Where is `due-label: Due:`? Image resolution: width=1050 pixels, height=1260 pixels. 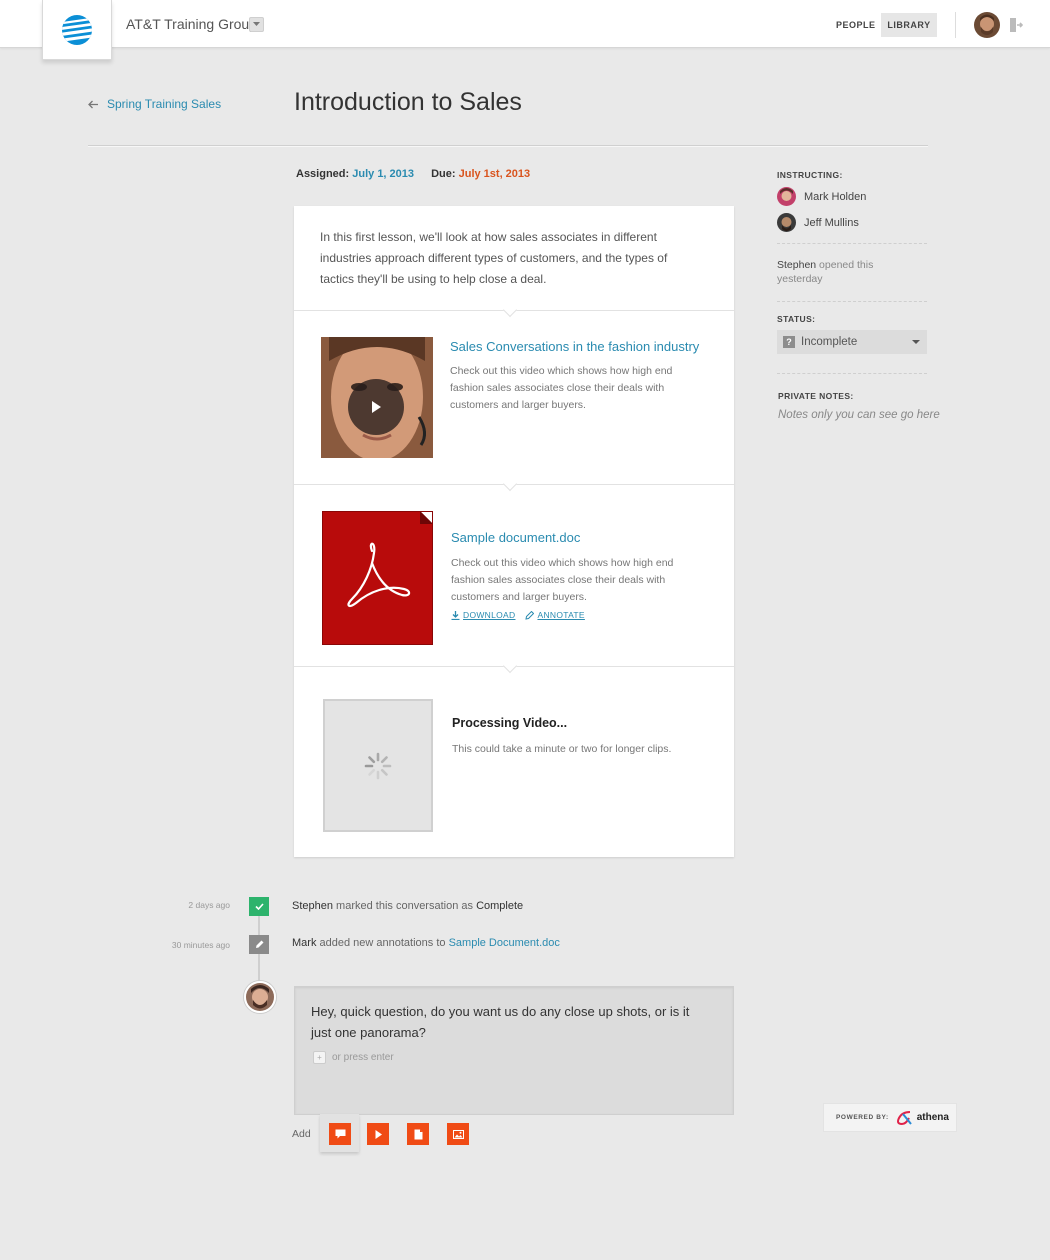 due-label: Due: is located at coordinates (443, 174).